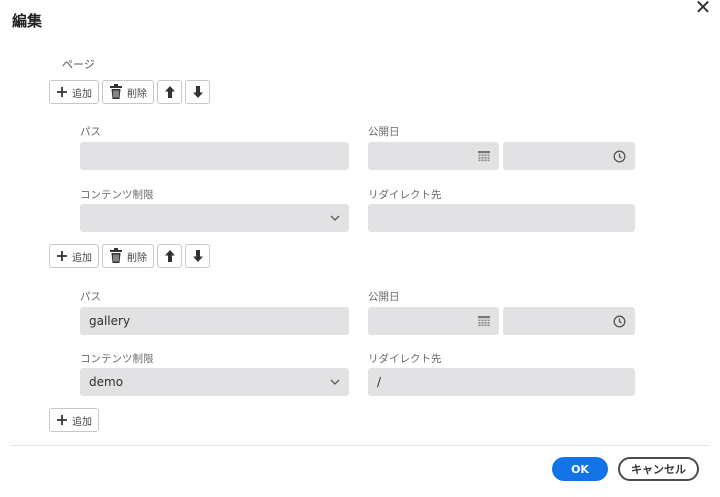  What do you see at coordinates (214, 321) in the screenshot?
I see `path-input: gallery` at bounding box center [214, 321].